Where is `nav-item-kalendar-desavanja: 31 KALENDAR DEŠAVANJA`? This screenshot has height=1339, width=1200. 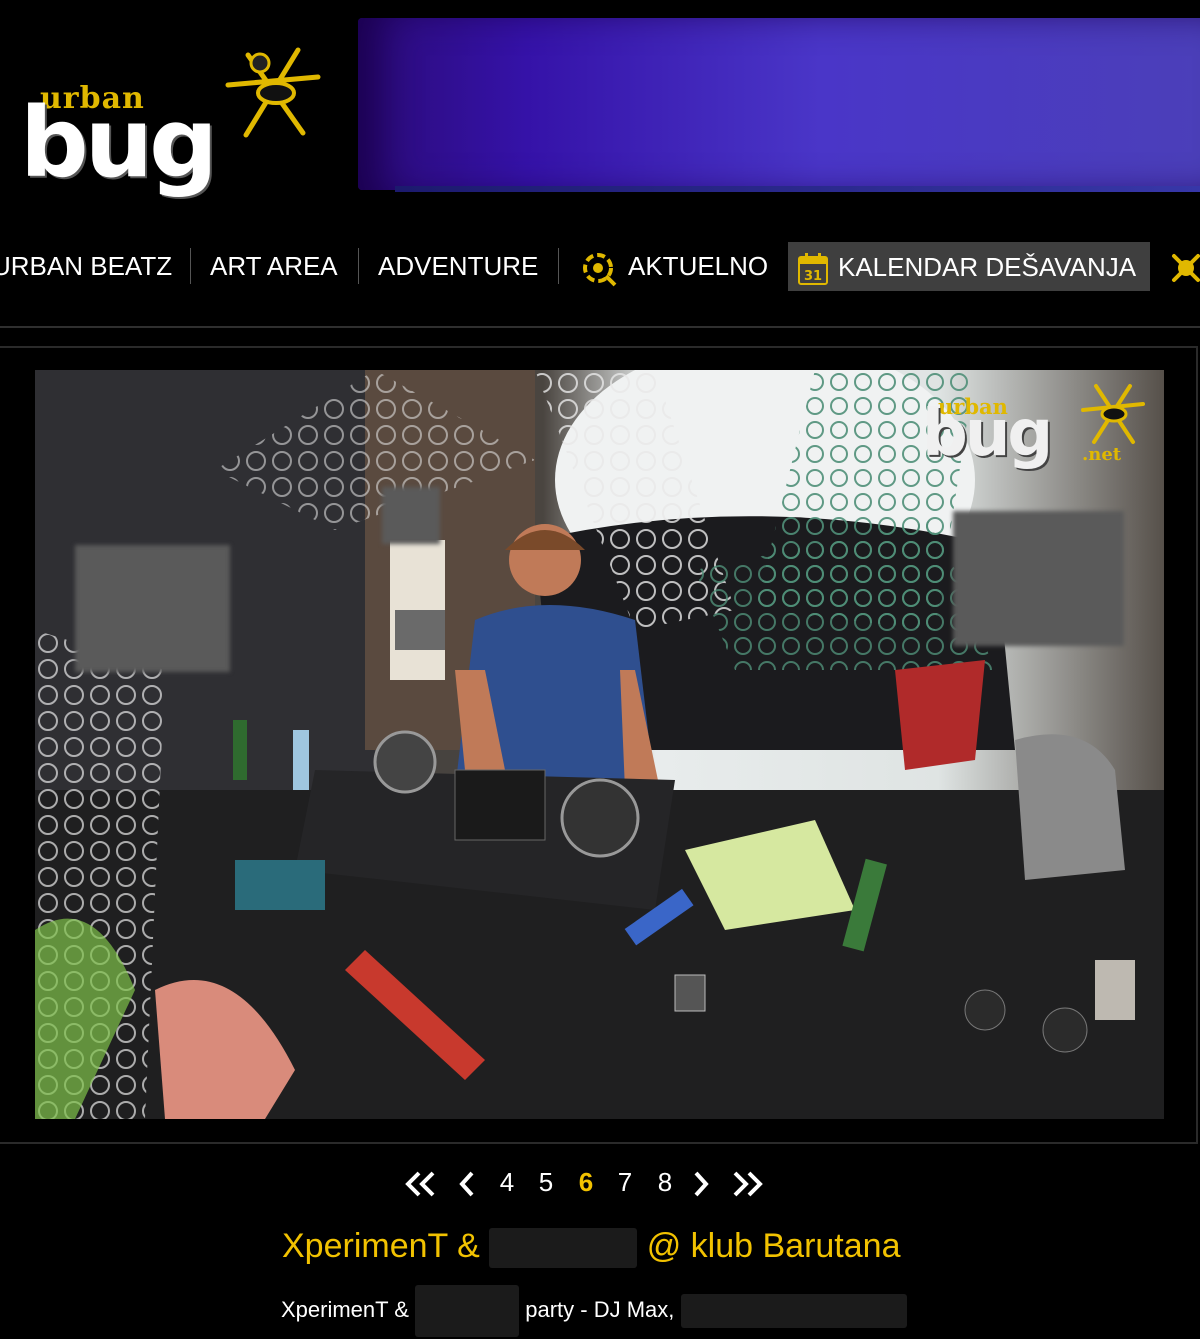 nav-item-kalendar-desavanja: 31 KALENDAR DEŠAVANJA is located at coordinates (969, 266).